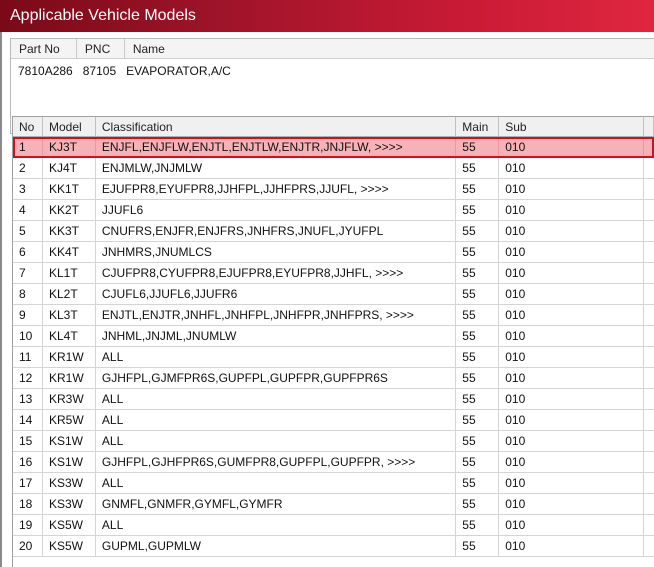 Image resolution: width=654 pixels, height=567 pixels. Describe the element at coordinates (333, 525) in the screenshot. I see `table-row: 19 KS5W ALL 55 010` at that location.